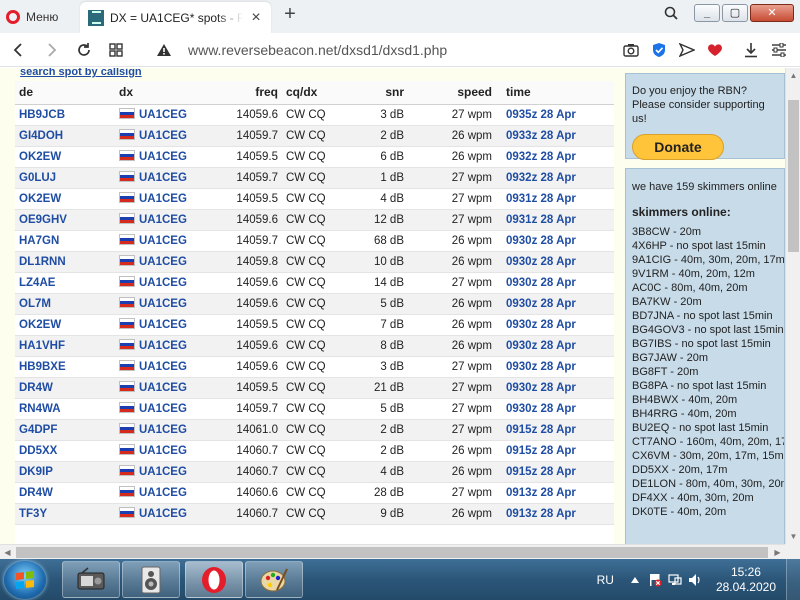 This screenshot has width=800, height=600. What do you see at coordinates (164, 50) in the screenshot?
I see `security-warning-icon` at bounding box center [164, 50].